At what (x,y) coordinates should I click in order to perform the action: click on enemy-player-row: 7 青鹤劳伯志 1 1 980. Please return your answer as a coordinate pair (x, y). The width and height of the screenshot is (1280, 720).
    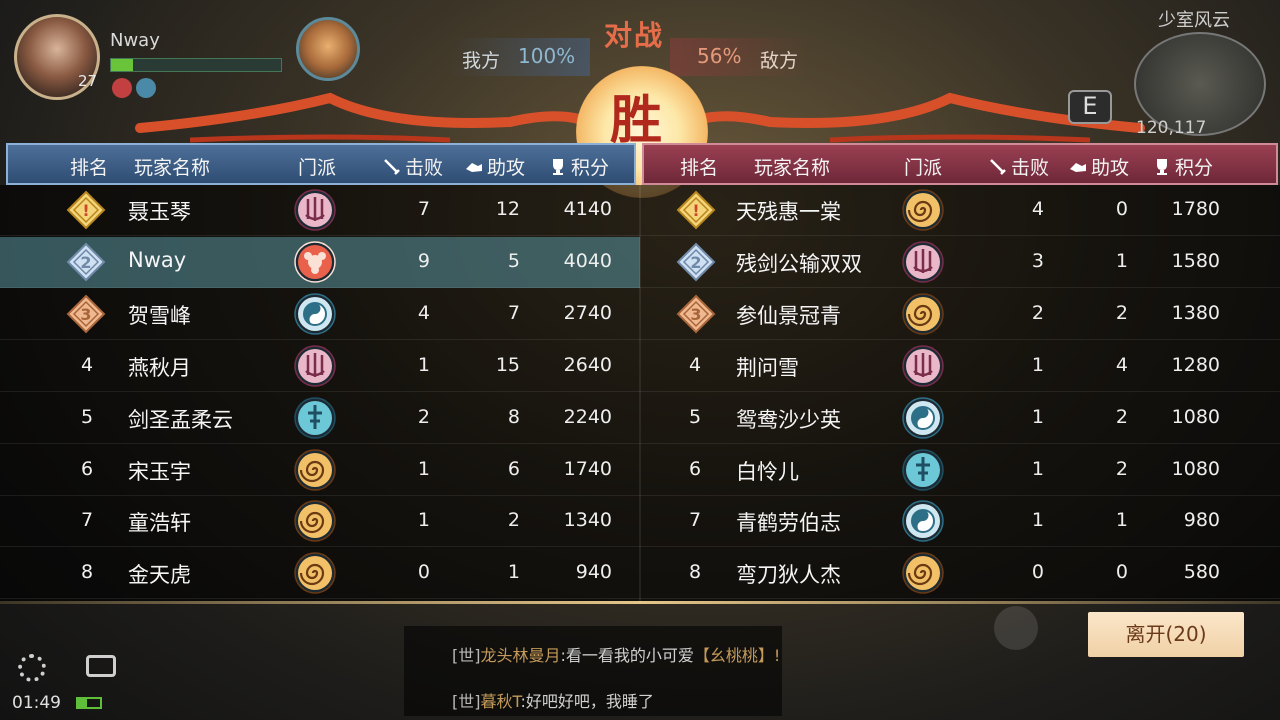
    Looking at the image, I should click on (960, 522).